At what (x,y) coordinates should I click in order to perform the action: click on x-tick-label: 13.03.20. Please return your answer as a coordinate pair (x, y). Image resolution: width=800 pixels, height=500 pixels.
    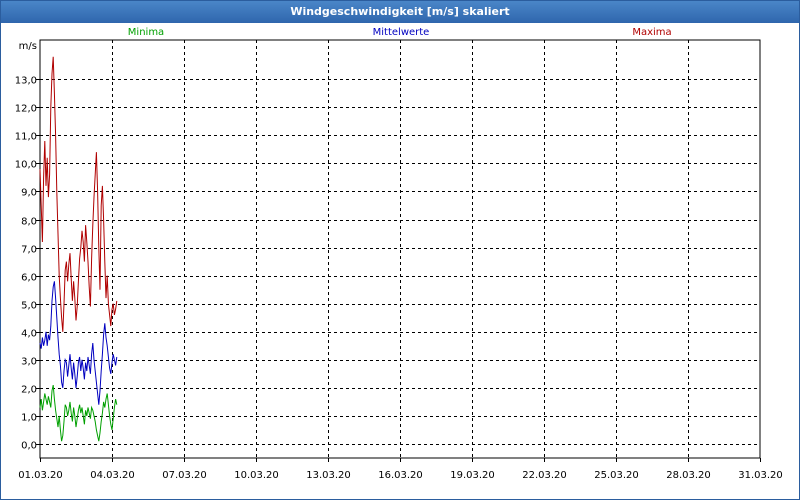
    Looking at the image, I should click on (328, 475).